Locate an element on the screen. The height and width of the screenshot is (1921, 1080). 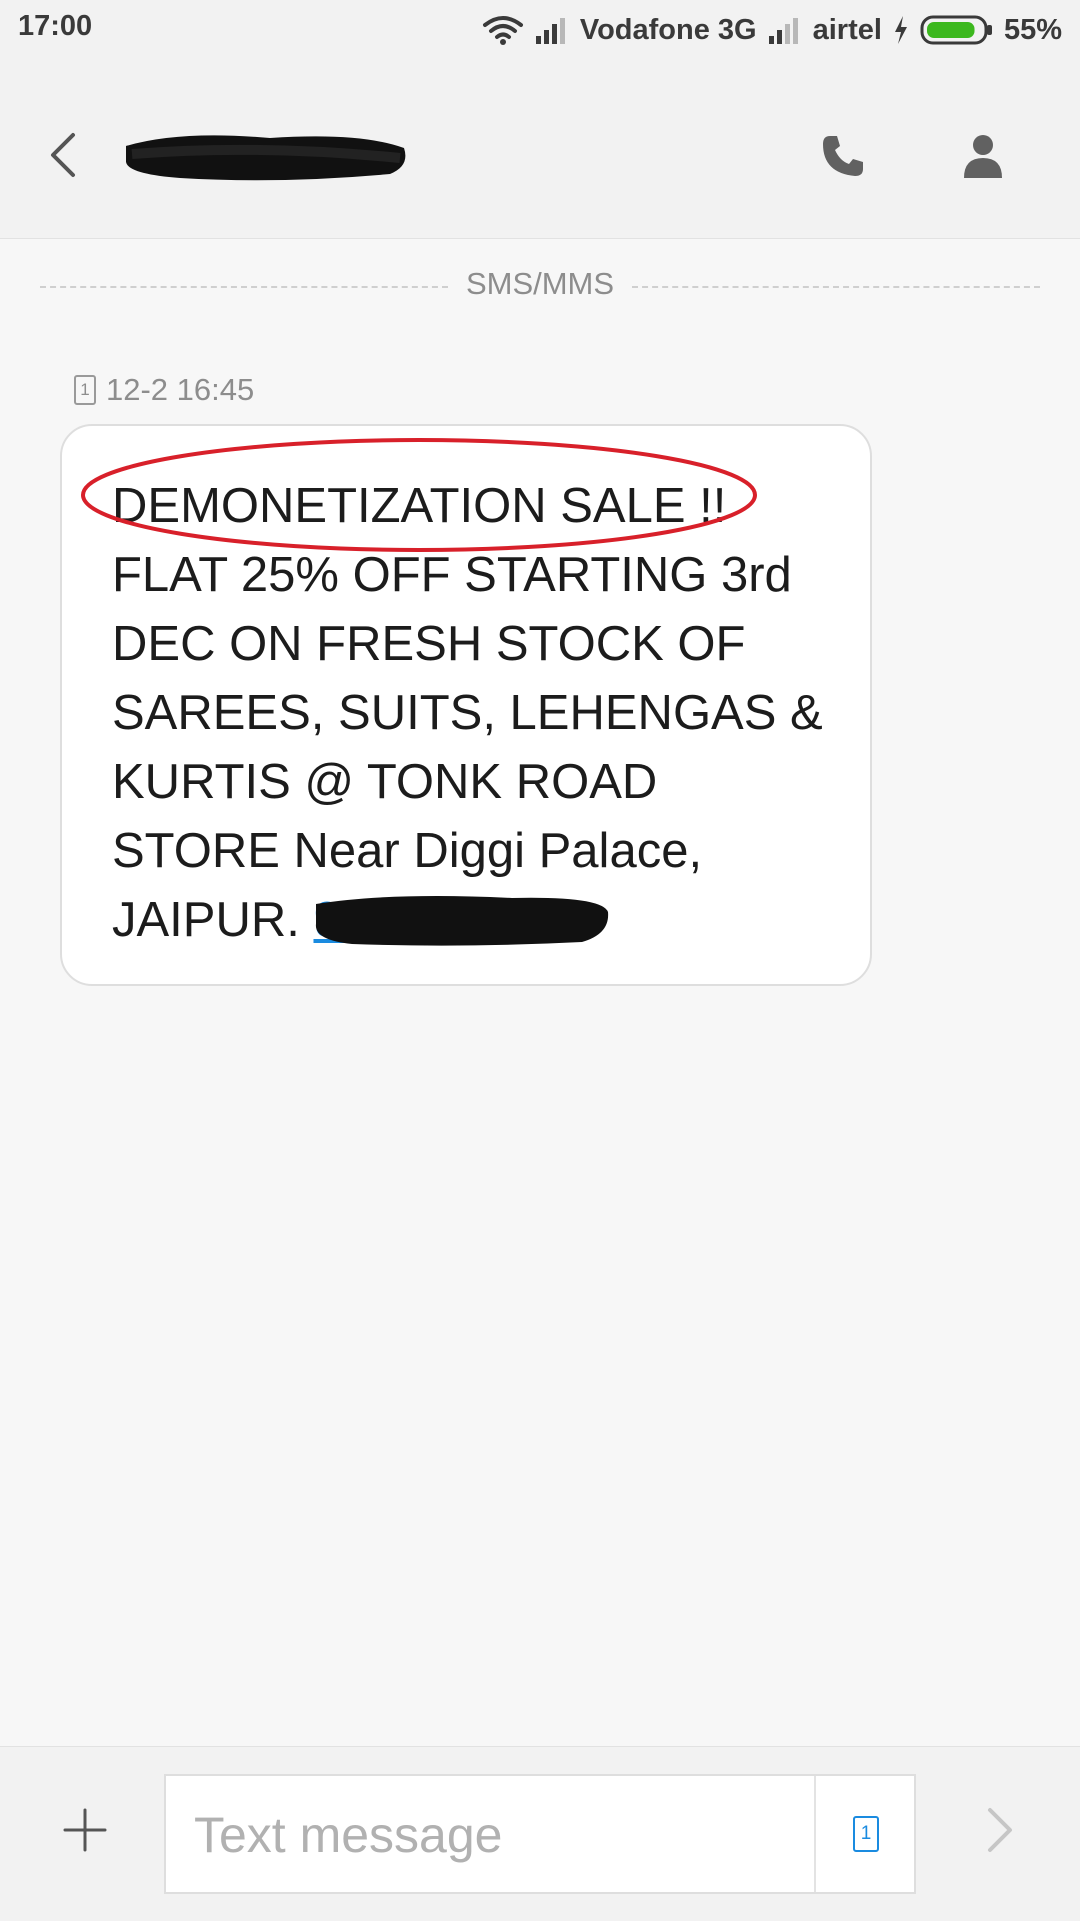
message-timestamp: 12-2 16:45 is located at coordinates (180, 389).